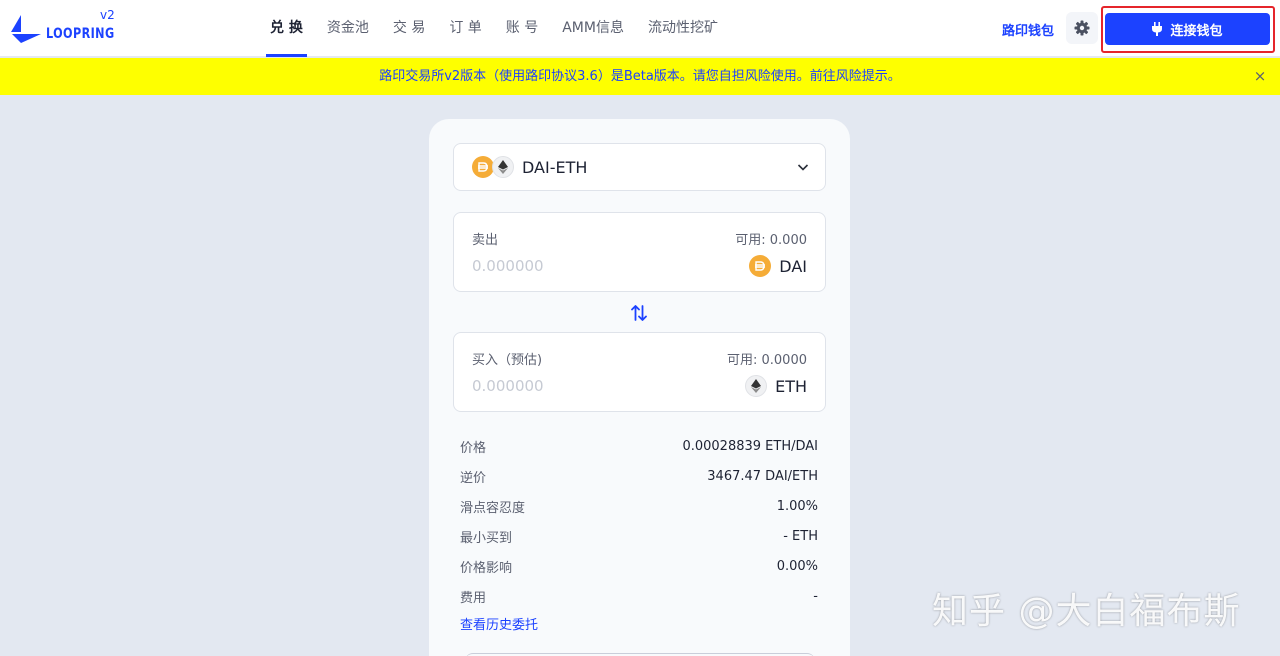 This screenshot has height=656, width=1280. I want to click on version-label: v2, so click(107, 15).